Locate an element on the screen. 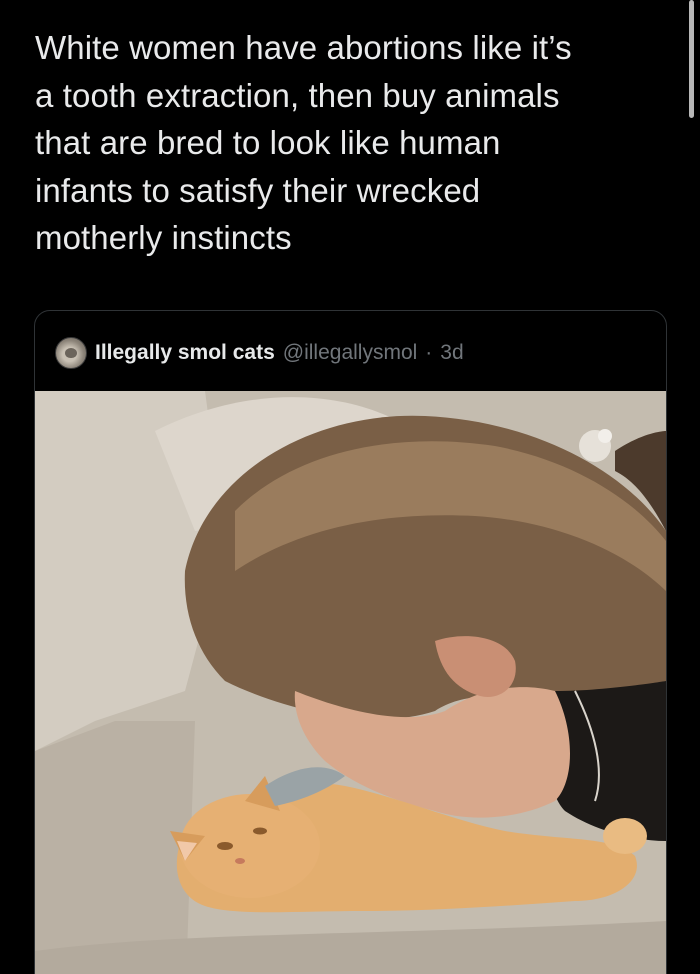  user-handle: @illegallysmol is located at coordinates (350, 353).